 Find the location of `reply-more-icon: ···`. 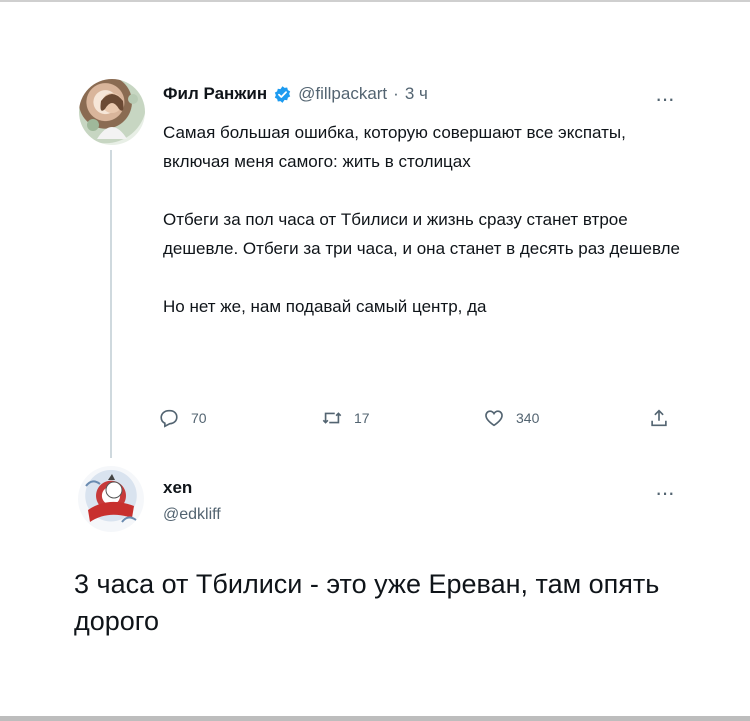

reply-more-icon: ··· is located at coordinates (665, 493).